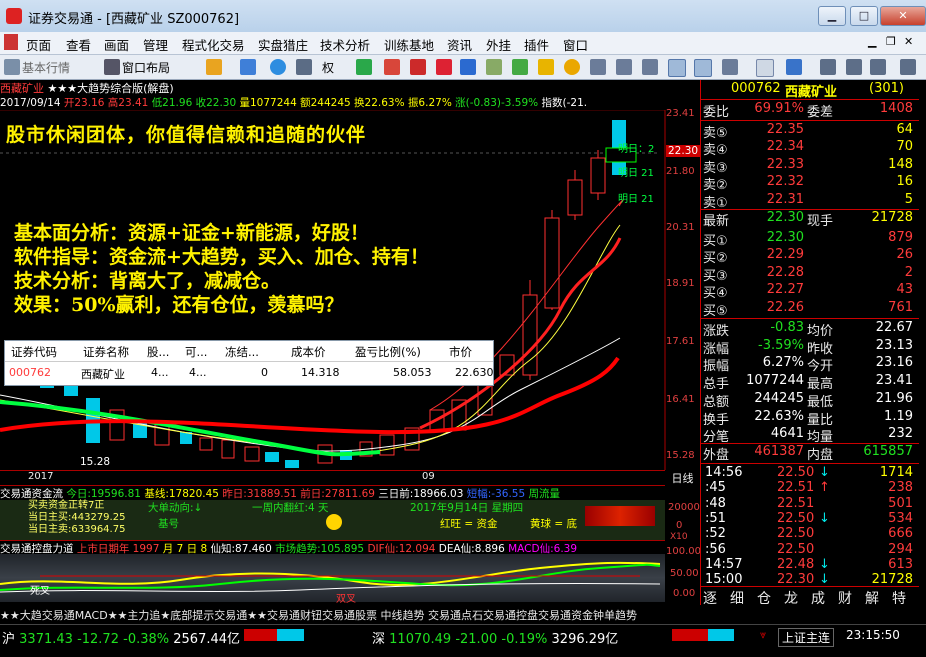  What do you see at coordinates (572, 67) in the screenshot?
I see `settings-icon` at bounding box center [572, 67].